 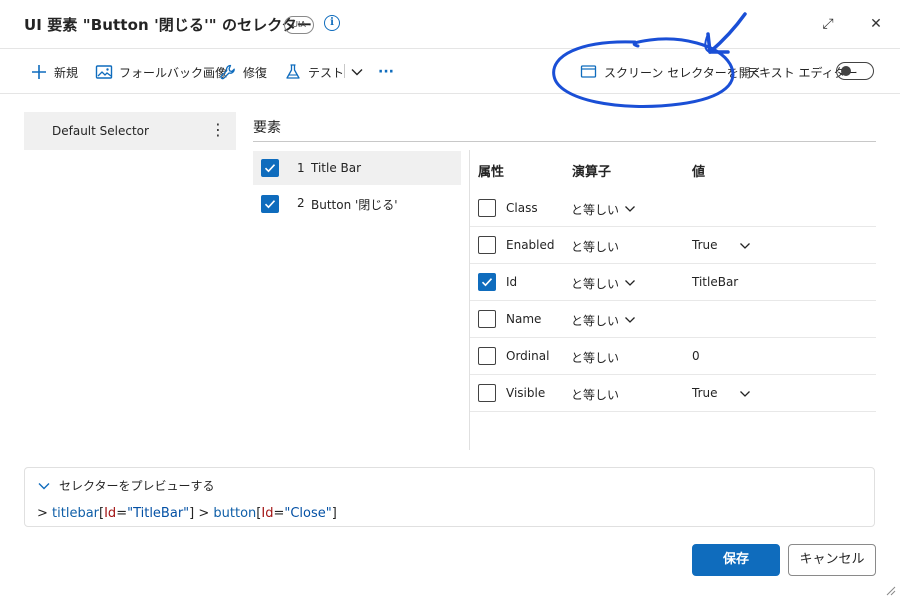 What do you see at coordinates (299, 25) in the screenshot?
I see `uia-badge: UIA` at bounding box center [299, 25].